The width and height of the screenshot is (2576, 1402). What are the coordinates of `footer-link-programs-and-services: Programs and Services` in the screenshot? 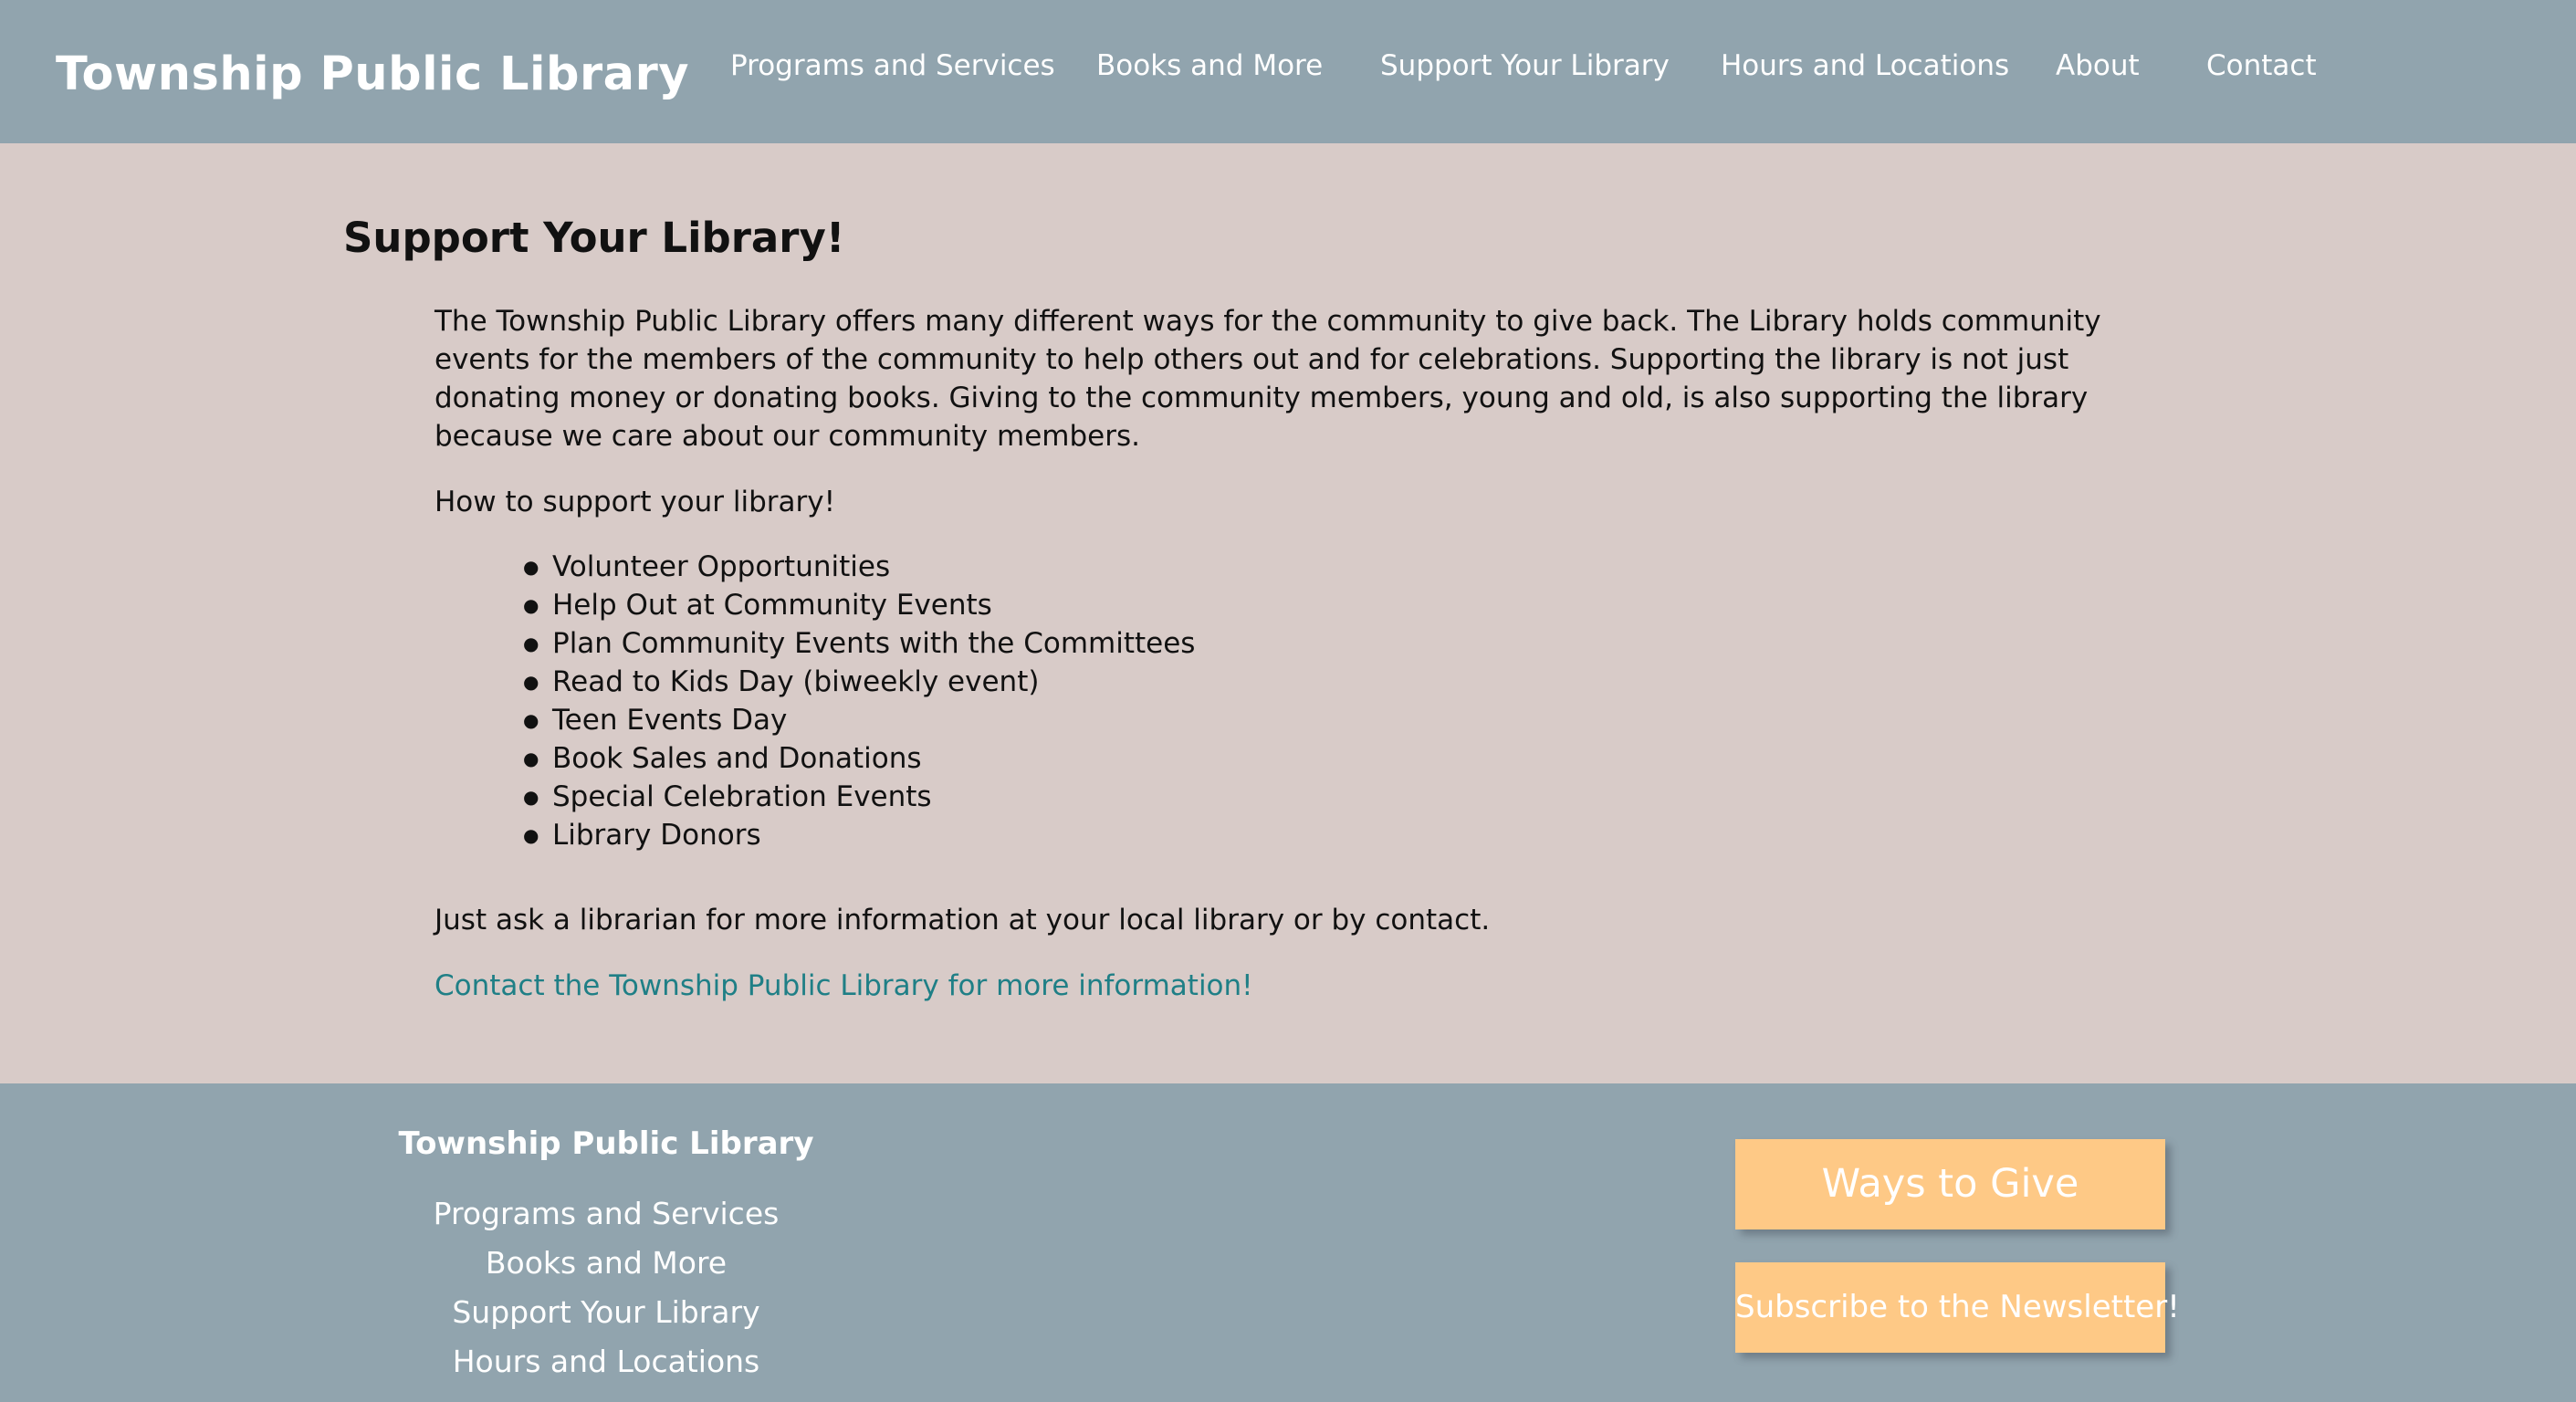 It's located at (606, 1214).